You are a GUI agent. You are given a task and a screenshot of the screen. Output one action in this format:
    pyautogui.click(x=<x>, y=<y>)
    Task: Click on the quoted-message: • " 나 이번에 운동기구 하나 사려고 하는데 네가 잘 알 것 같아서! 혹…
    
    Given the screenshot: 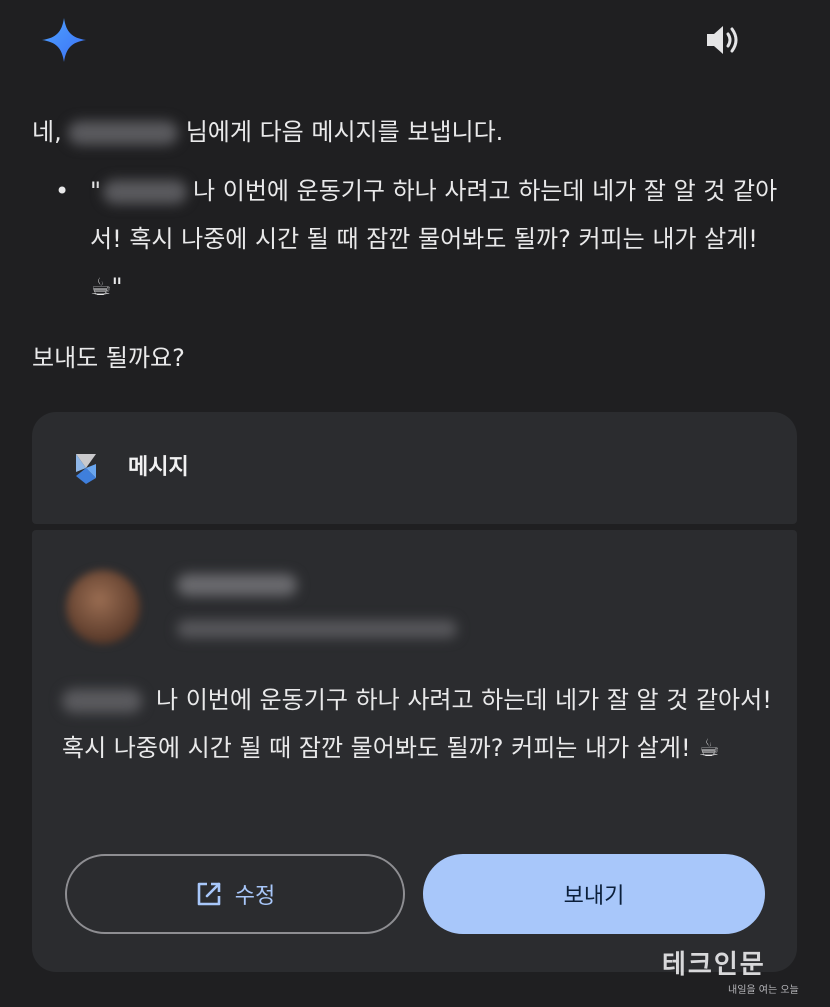 What is the action you would take?
    pyautogui.click(x=417, y=239)
    